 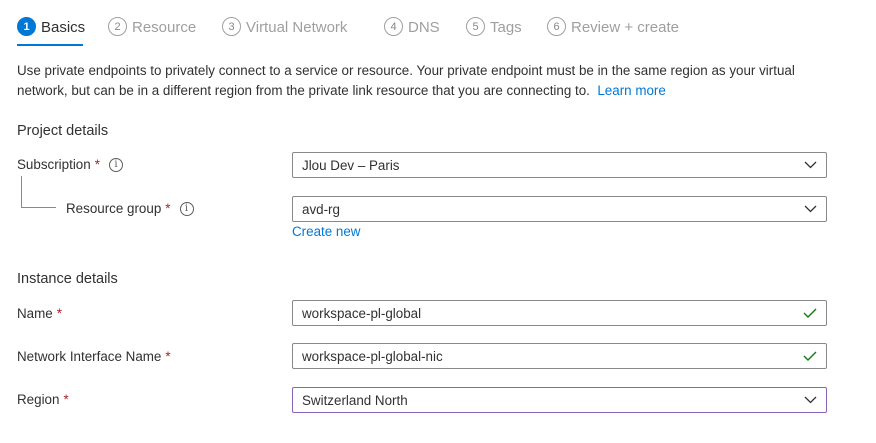 What do you see at coordinates (21, 191) in the screenshot?
I see `tree-connector-vertical` at bounding box center [21, 191].